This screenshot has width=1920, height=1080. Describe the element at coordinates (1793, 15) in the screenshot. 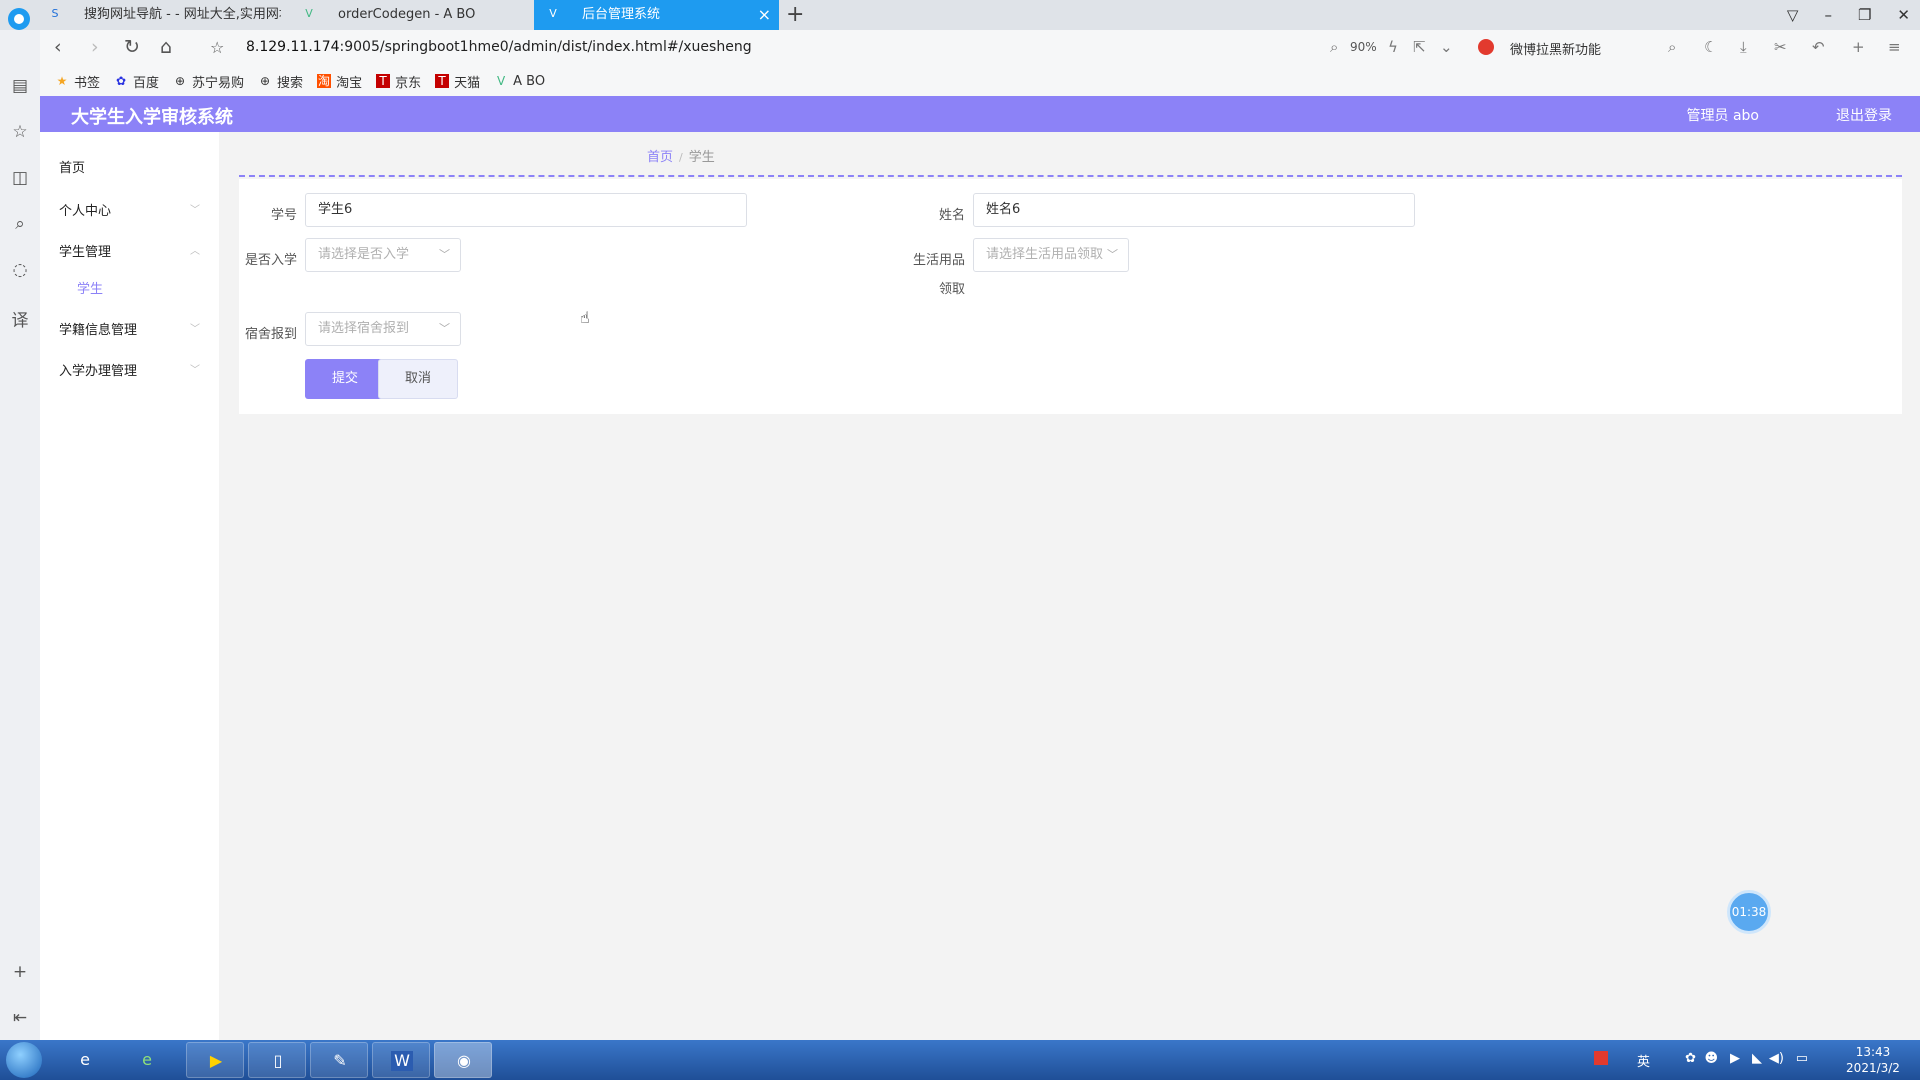

I see `skin-icon: ▽` at that location.